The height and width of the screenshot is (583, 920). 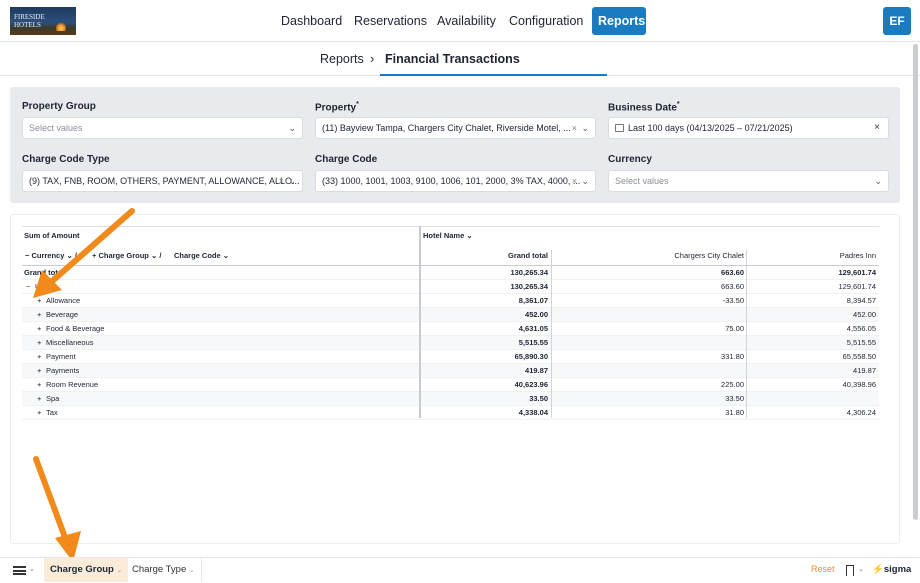 What do you see at coordinates (450, 301) in the screenshot?
I see `table-row: + Allowance 8,361.07 -33.50 8,394.57` at bounding box center [450, 301].